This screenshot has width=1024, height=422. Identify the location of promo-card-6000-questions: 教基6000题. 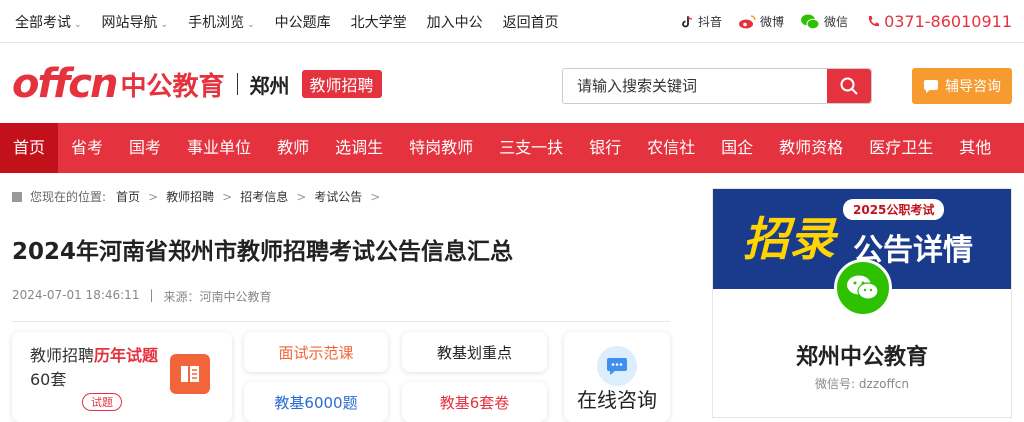
(316, 402).